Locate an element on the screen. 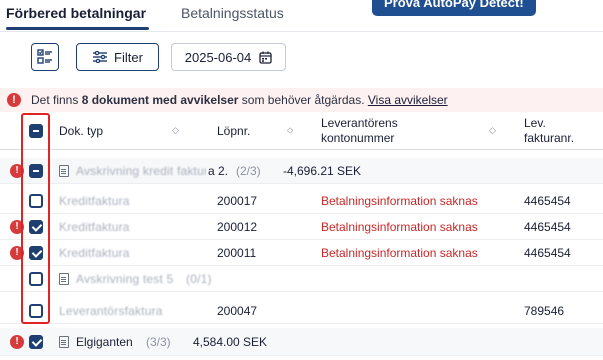  group-count: (0/1) is located at coordinates (199, 279).